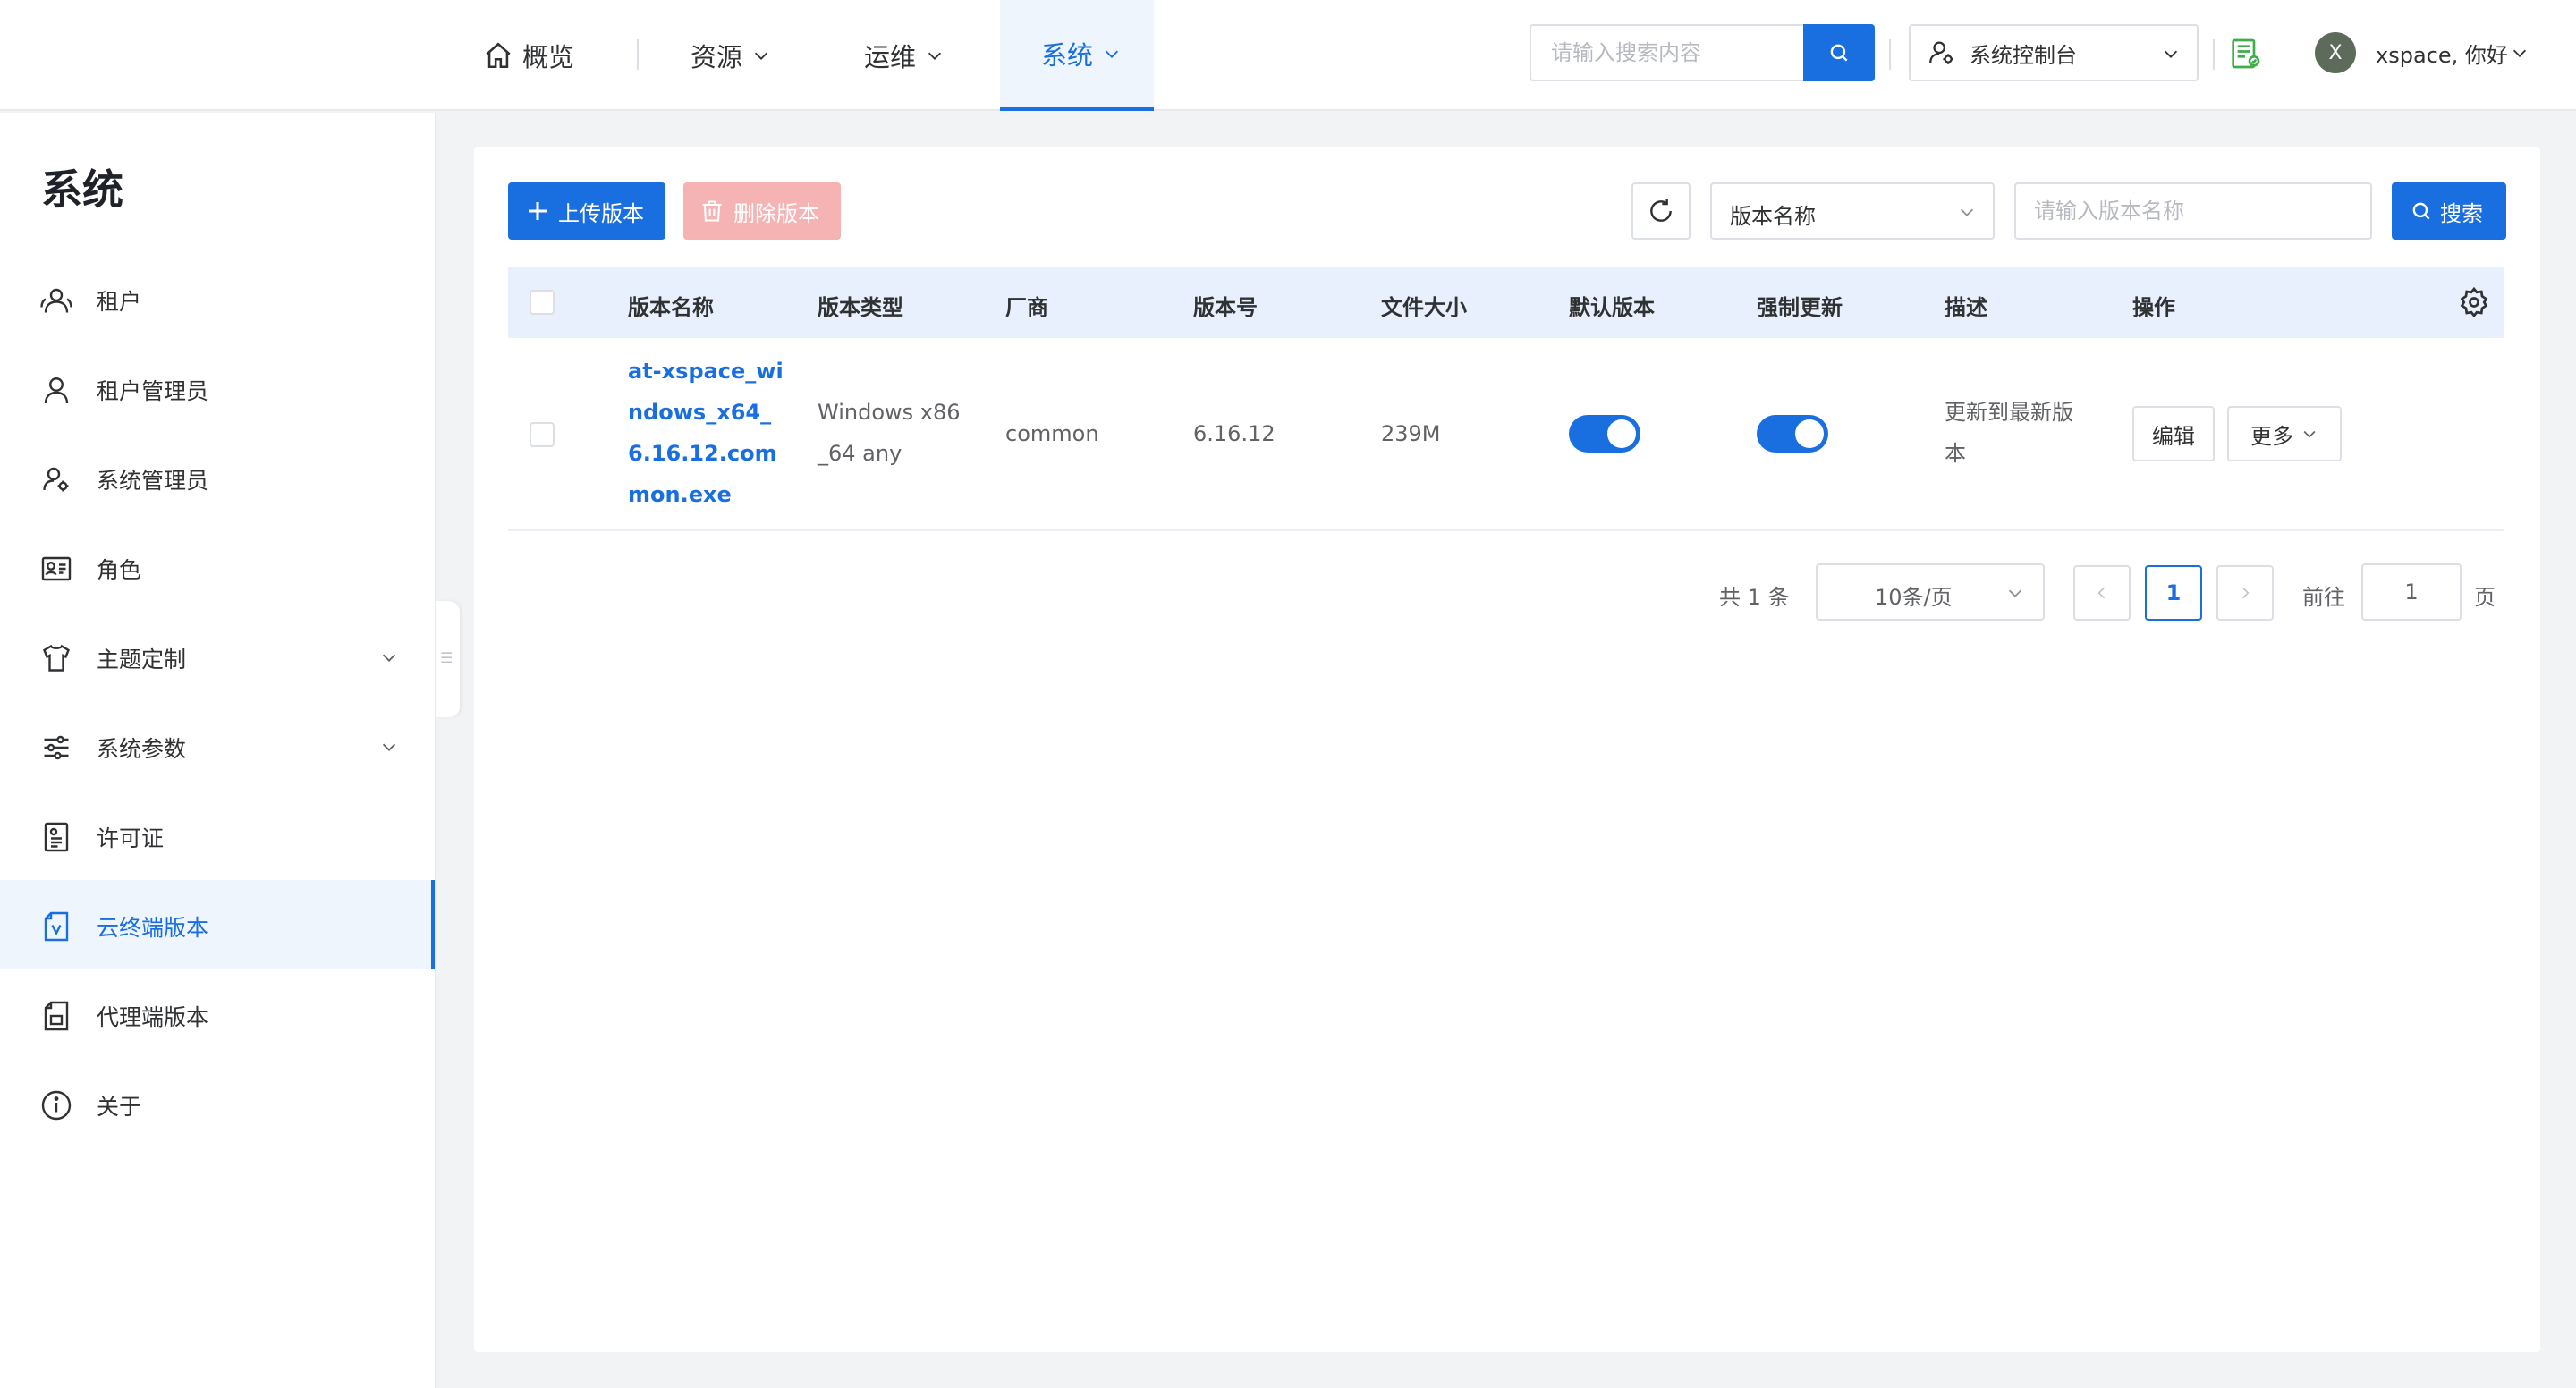 The width and height of the screenshot is (2576, 1388). What do you see at coordinates (1890, 55) in the screenshot?
I see `header-divider` at bounding box center [1890, 55].